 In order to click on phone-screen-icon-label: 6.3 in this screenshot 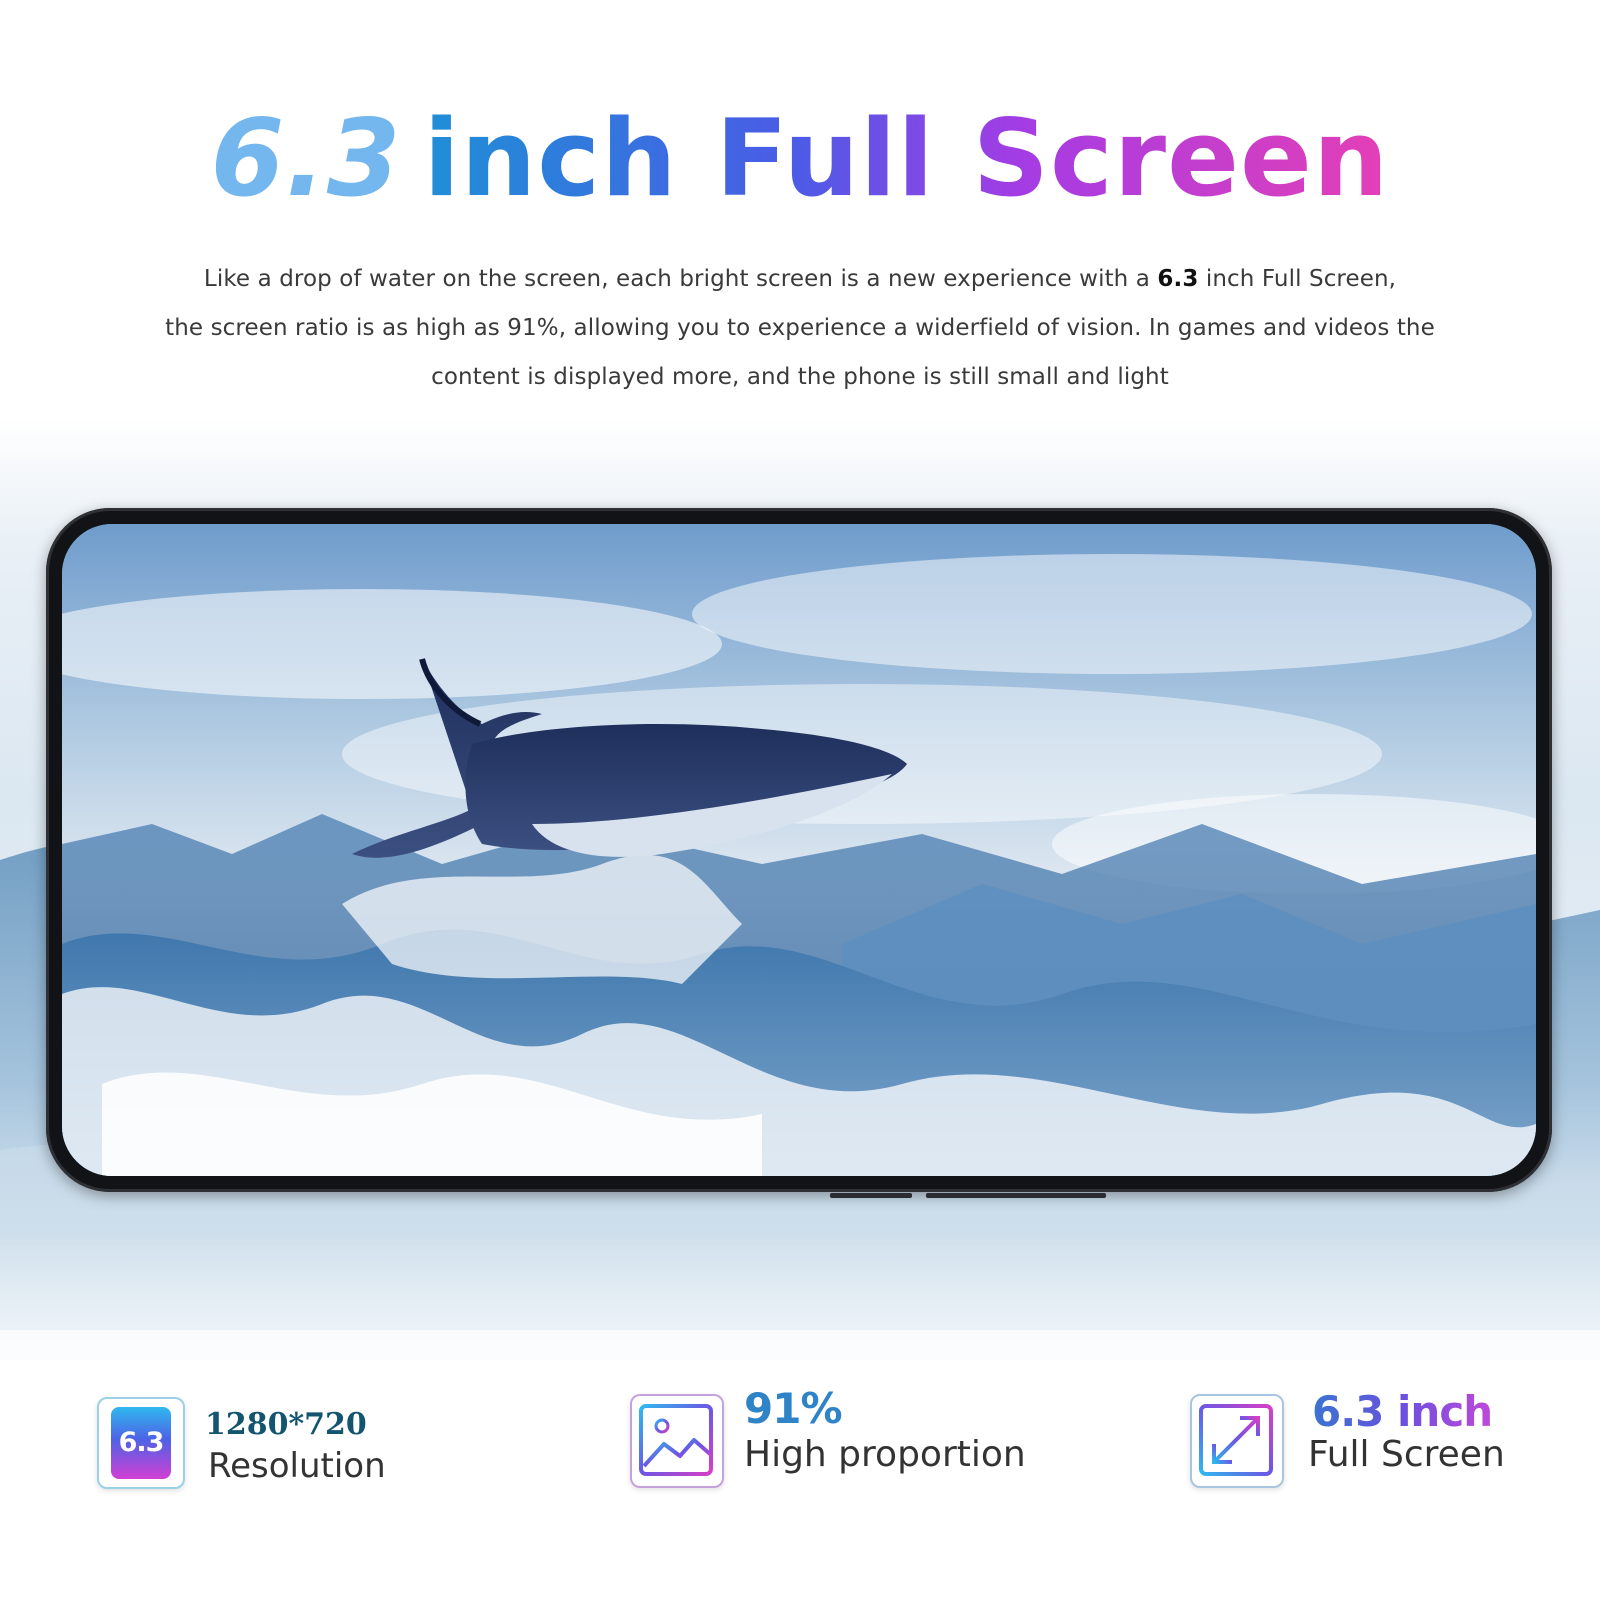, I will do `click(141, 1443)`.